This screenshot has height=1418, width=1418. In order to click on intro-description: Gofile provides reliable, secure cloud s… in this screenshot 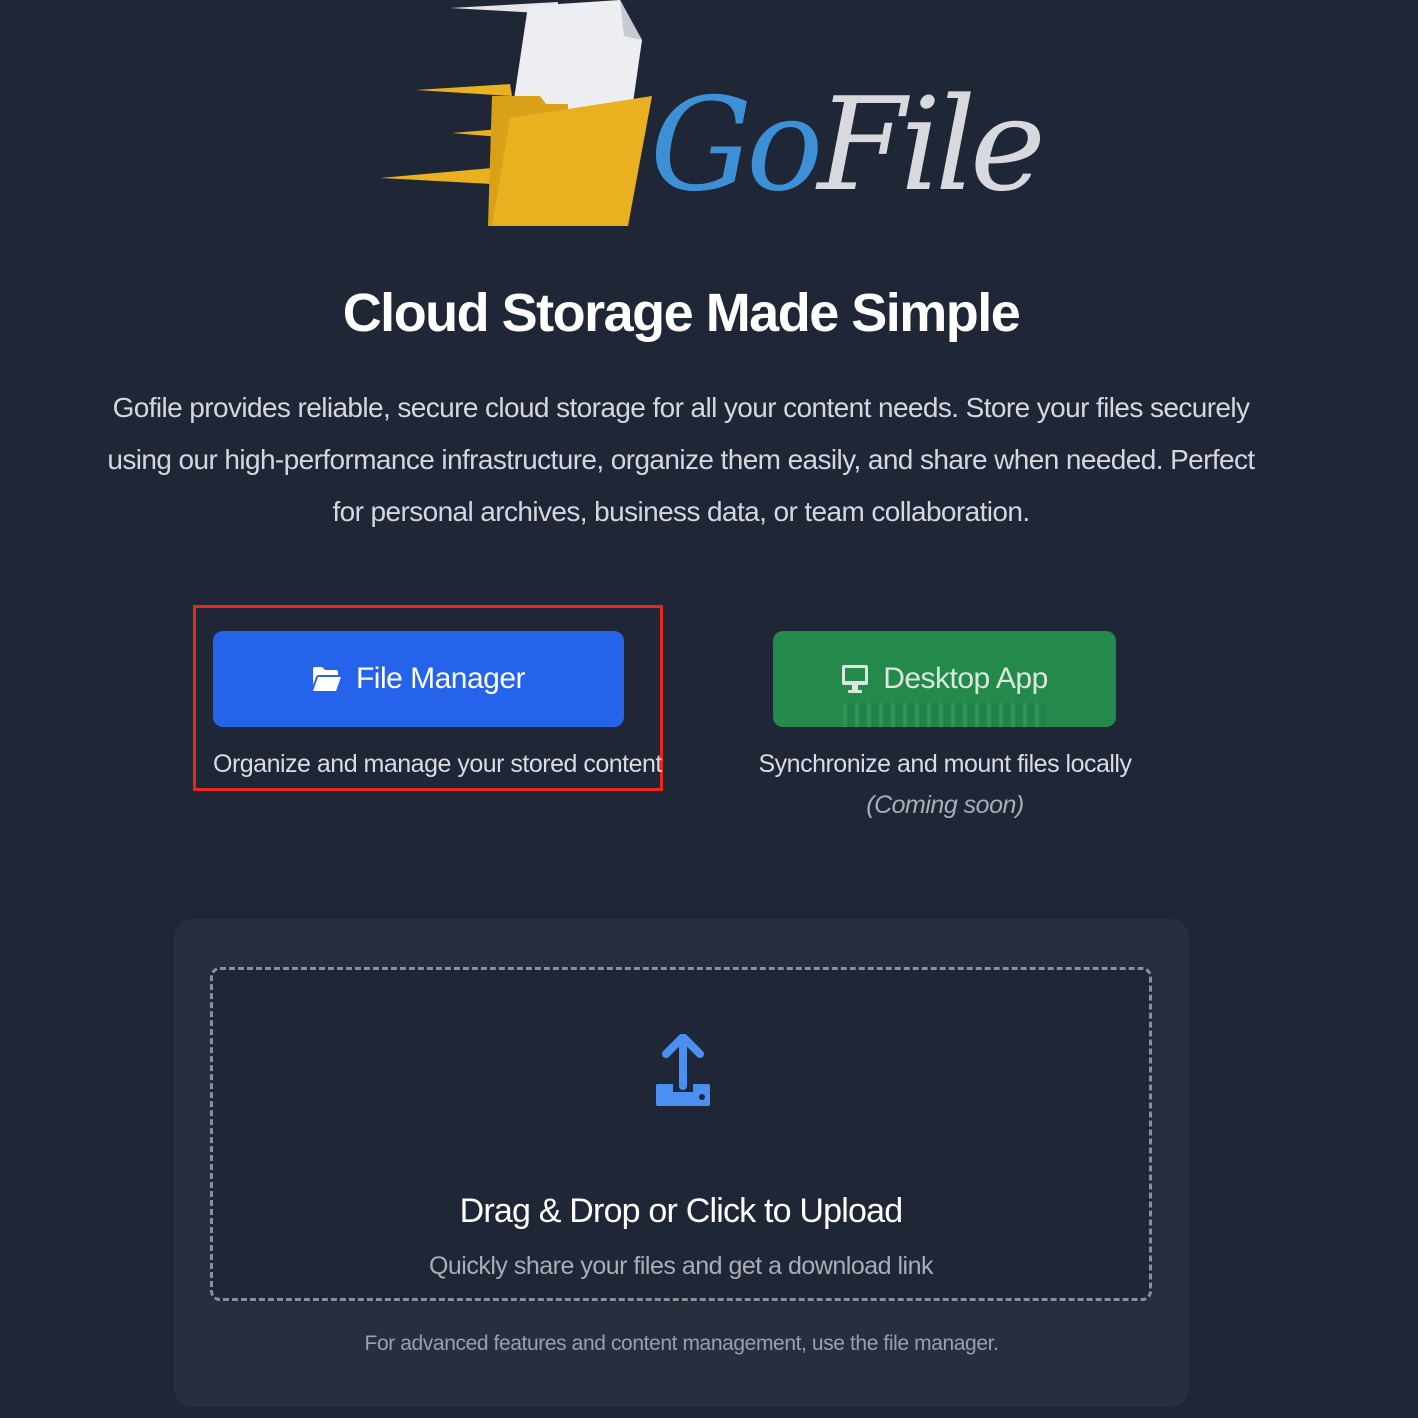, I will do `click(681, 459)`.